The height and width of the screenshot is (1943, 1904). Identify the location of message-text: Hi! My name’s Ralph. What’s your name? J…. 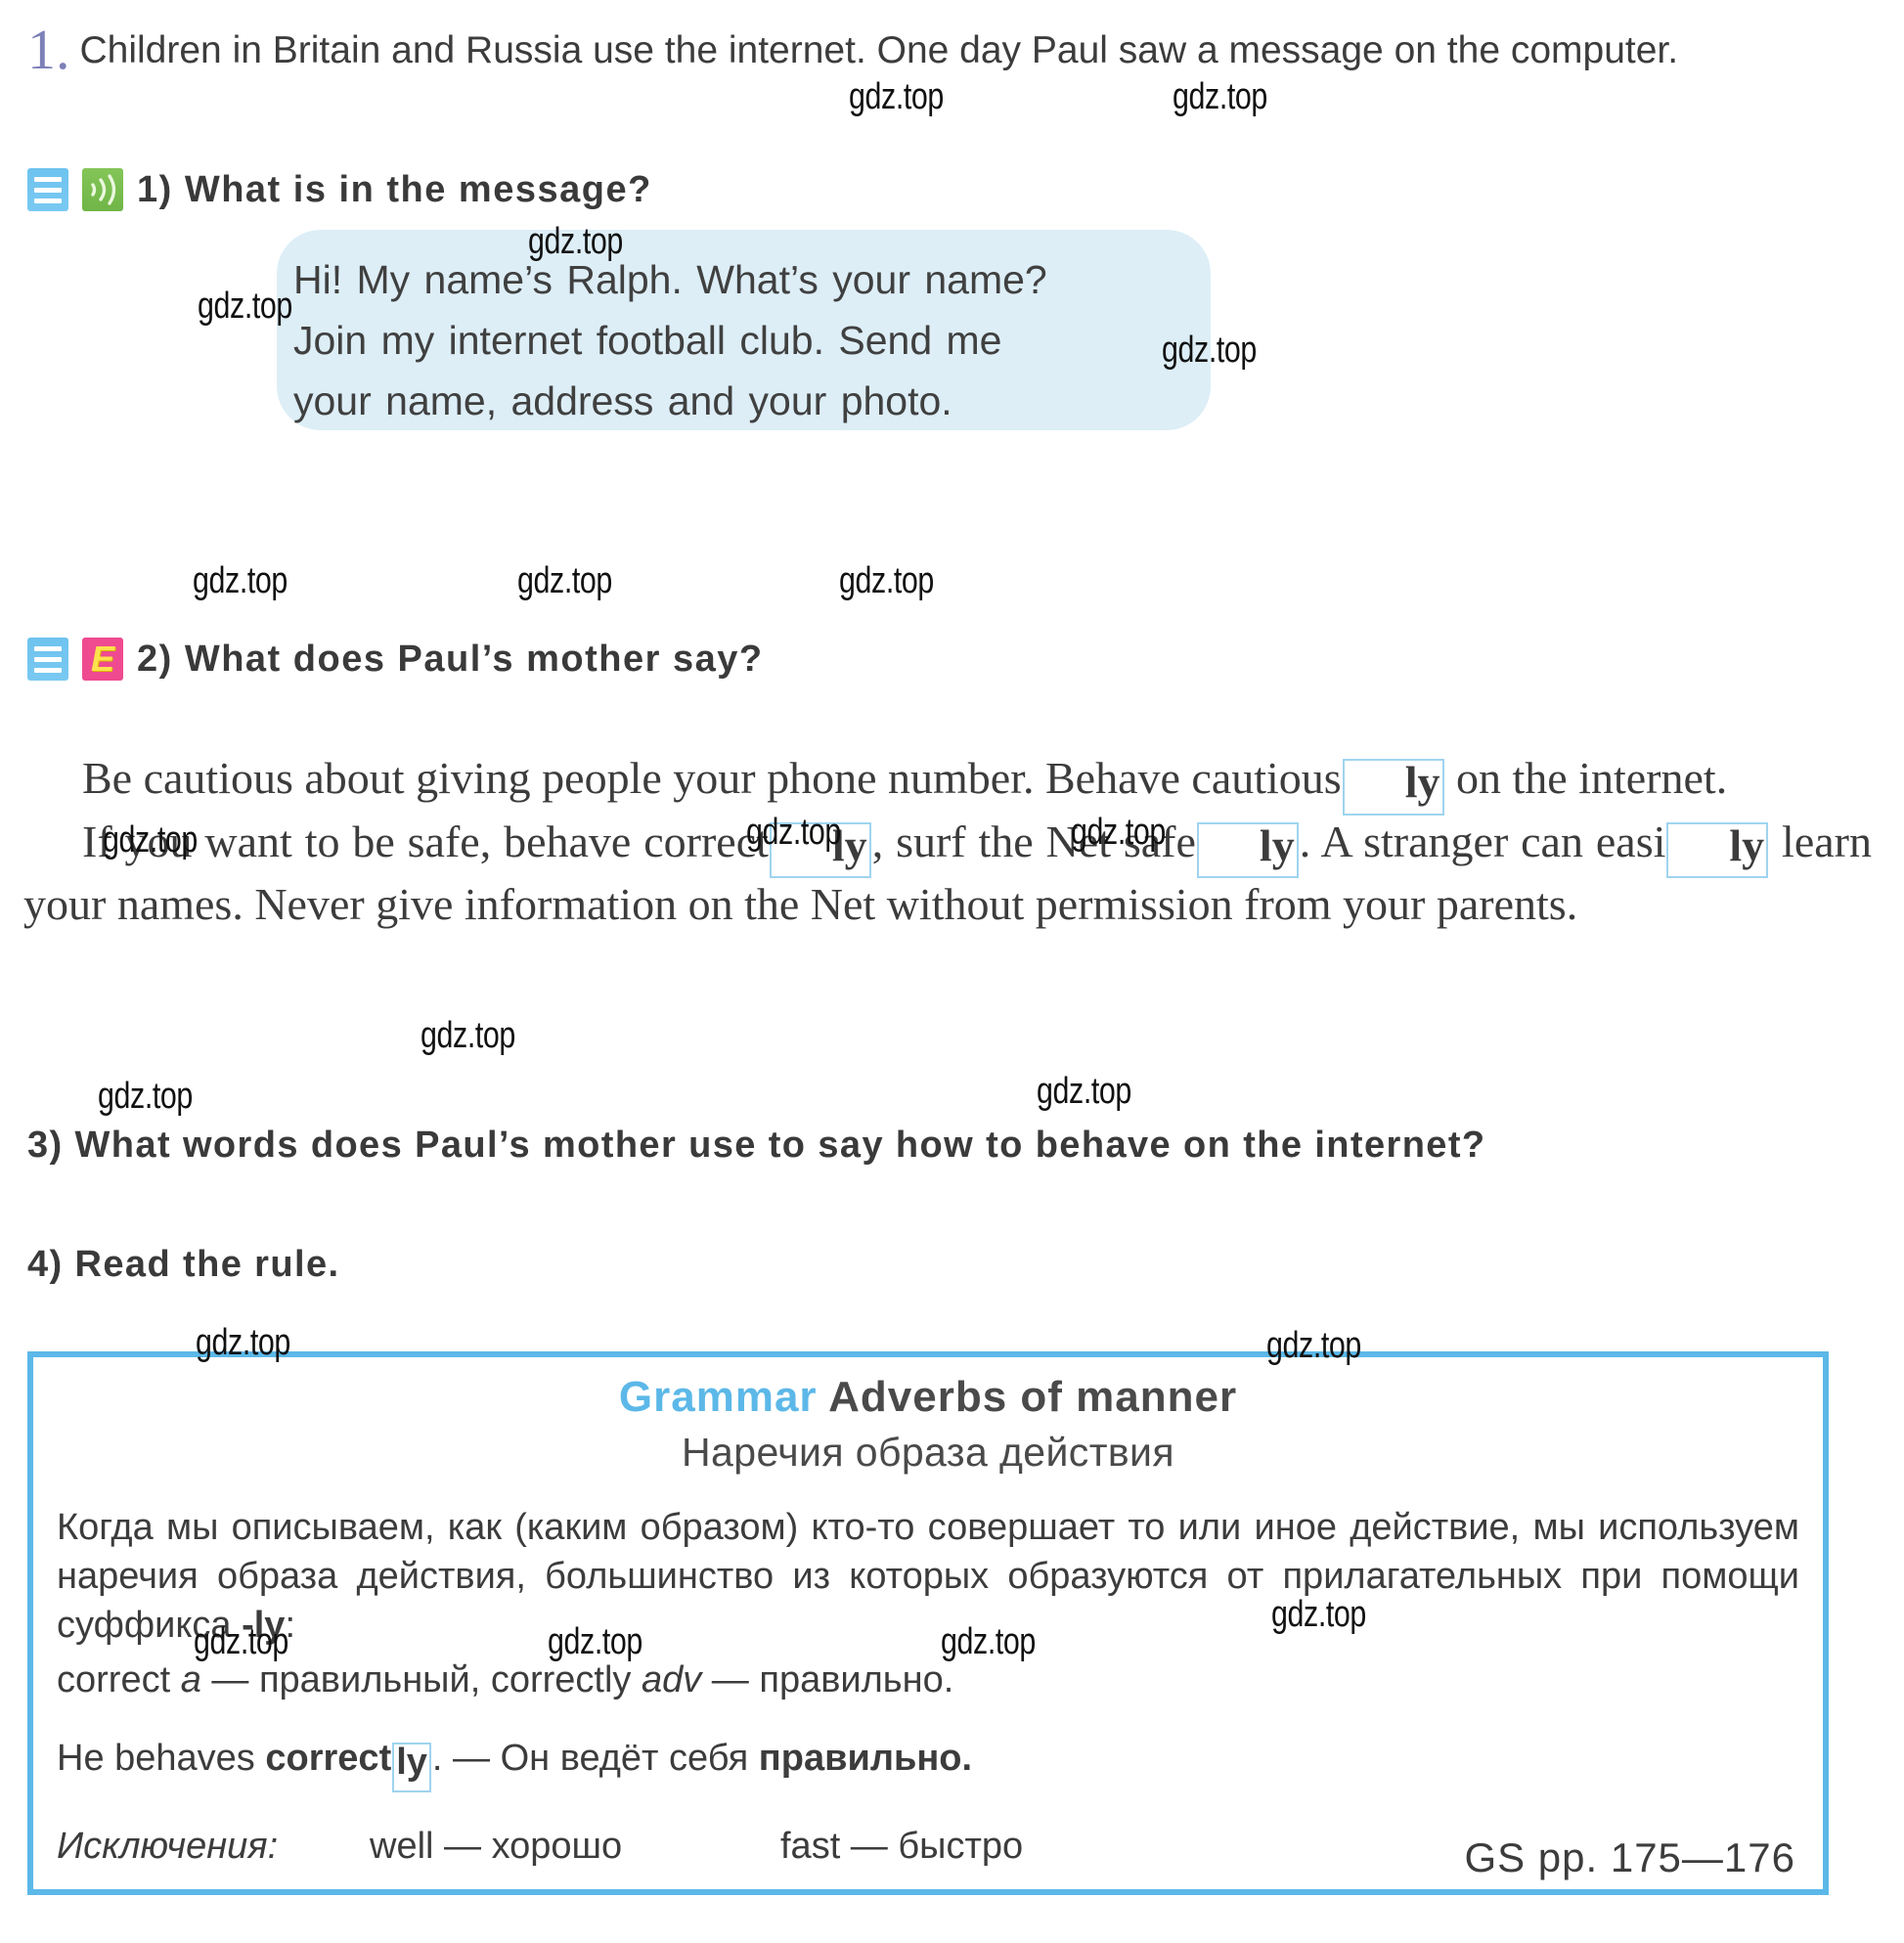
(748, 340).